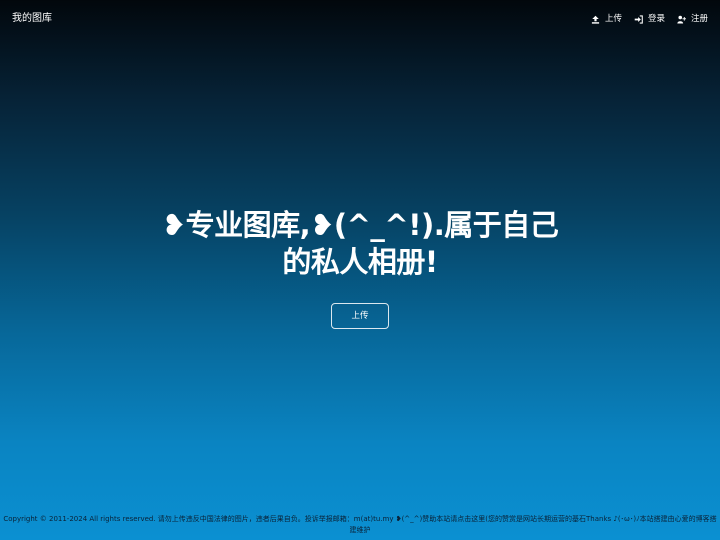 The width and height of the screenshot is (720, 540). I want to click on hero-upload-button: 上传, so click(360, 316).